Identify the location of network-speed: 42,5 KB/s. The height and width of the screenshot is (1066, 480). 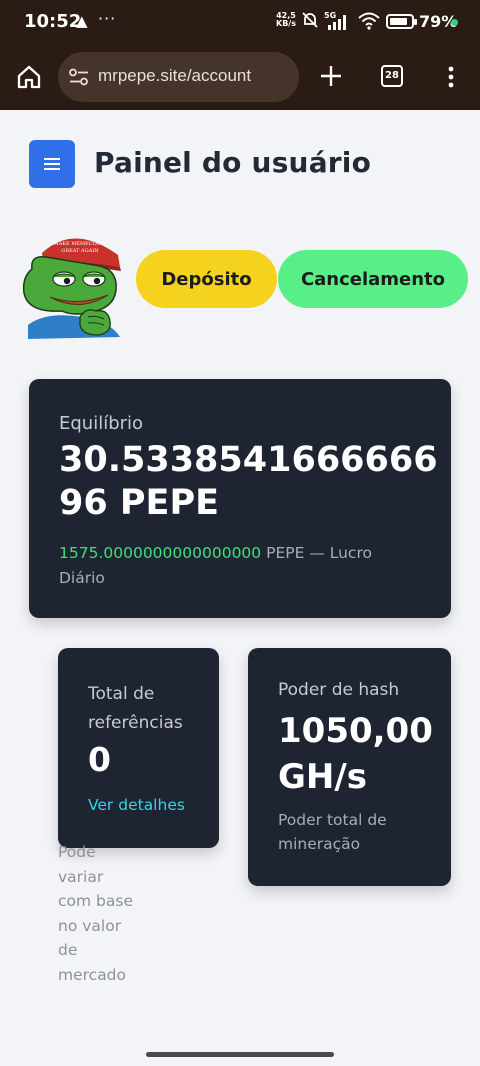
(286, 20).